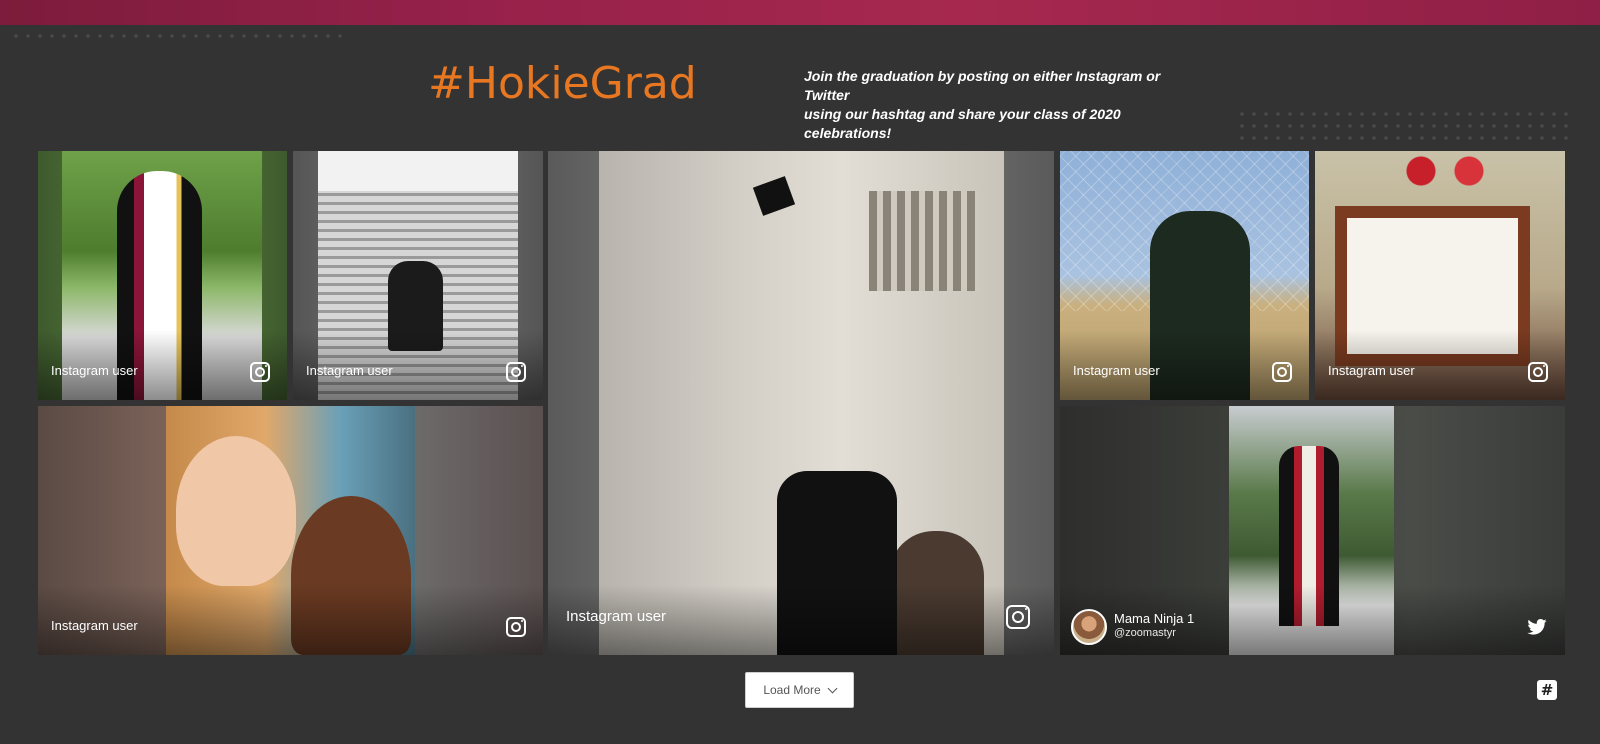 Image resolution: width=1600 pixels, height=744 pixels. What do you see at coordinates (418, 171) in the screenshot?
I see `sky-area` at bounding box center [418, 171].